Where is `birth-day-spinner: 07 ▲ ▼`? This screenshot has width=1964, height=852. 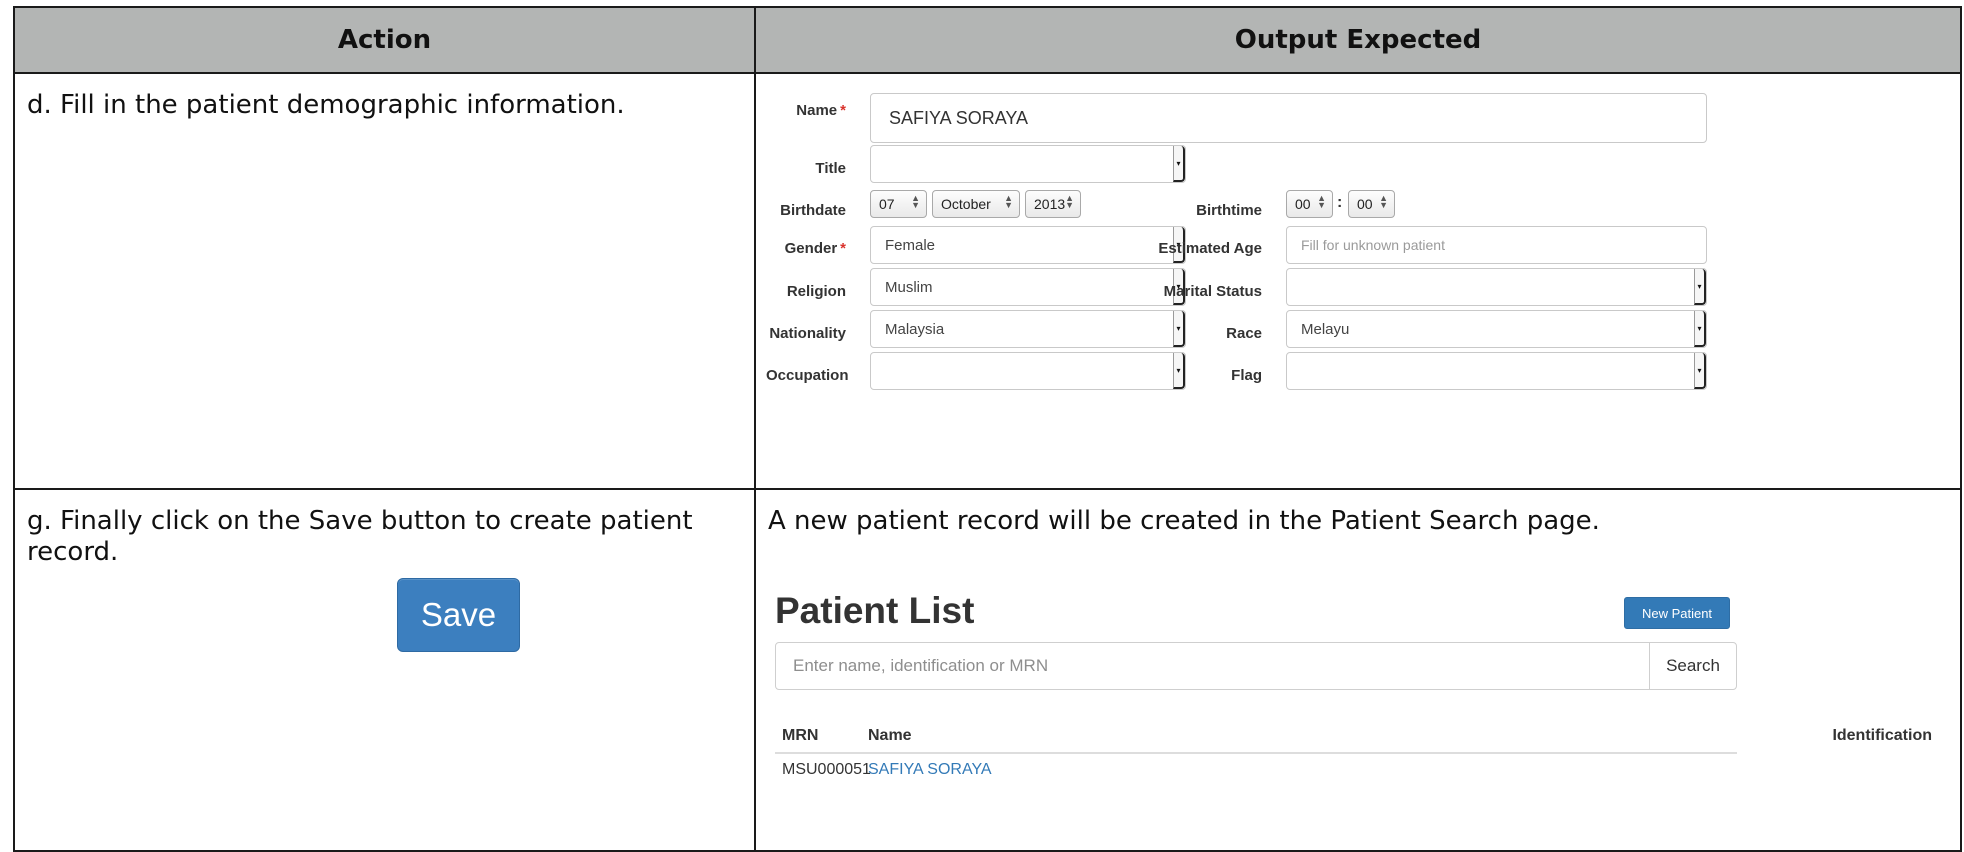 birth-day-spinner: 07 ▲ ▼ is located at coordinates (898, 204).